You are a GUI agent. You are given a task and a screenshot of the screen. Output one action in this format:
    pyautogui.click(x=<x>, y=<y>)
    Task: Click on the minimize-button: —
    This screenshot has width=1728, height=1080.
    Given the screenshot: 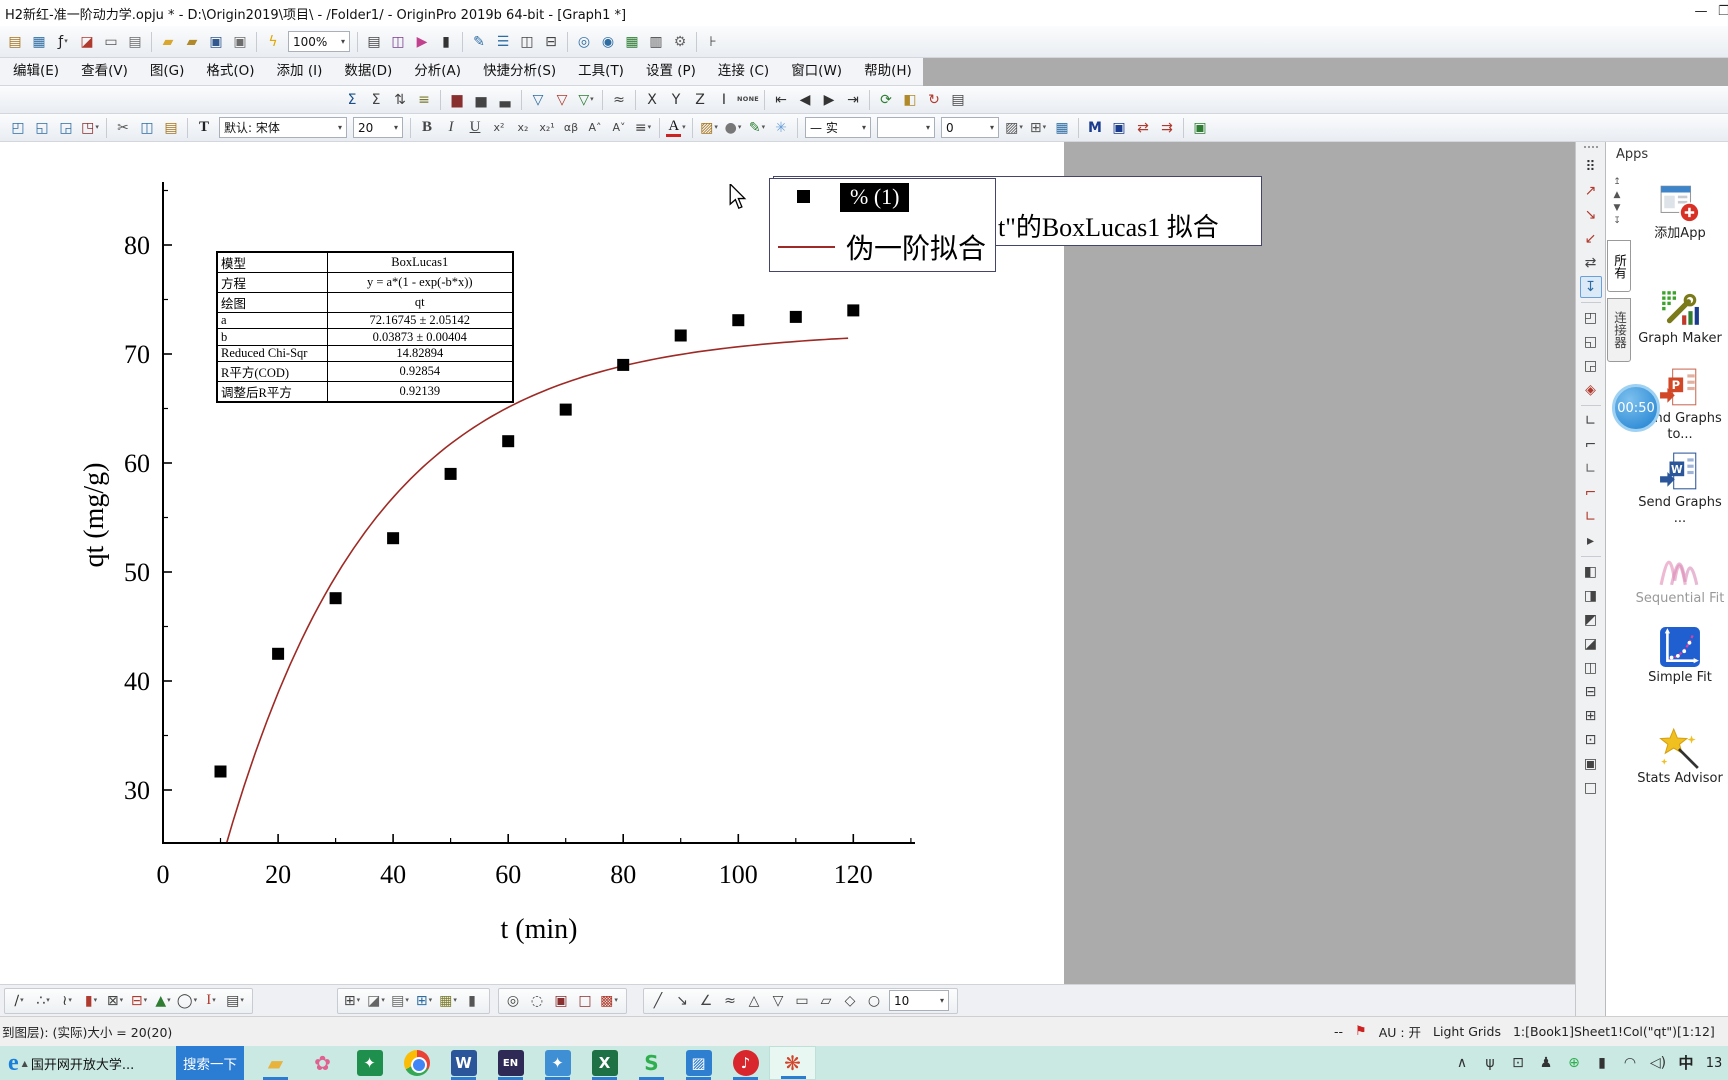 What is the action you would take?
    pyautogui.click(x=1701, y=13)
    